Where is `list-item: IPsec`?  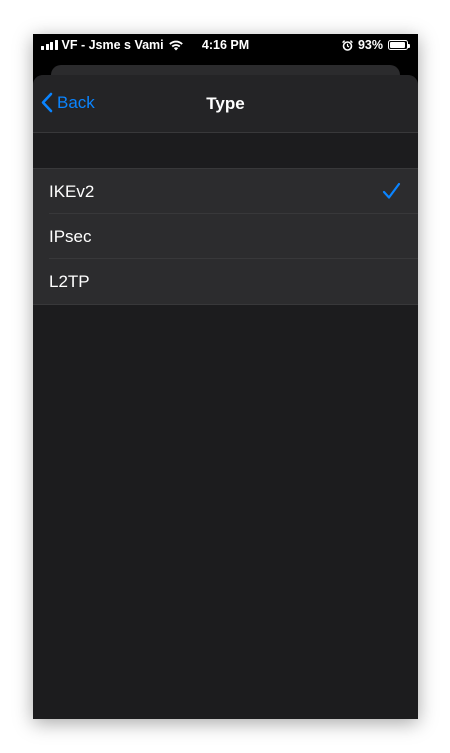
list-item: IPsec is located at coordinates (225, 236).